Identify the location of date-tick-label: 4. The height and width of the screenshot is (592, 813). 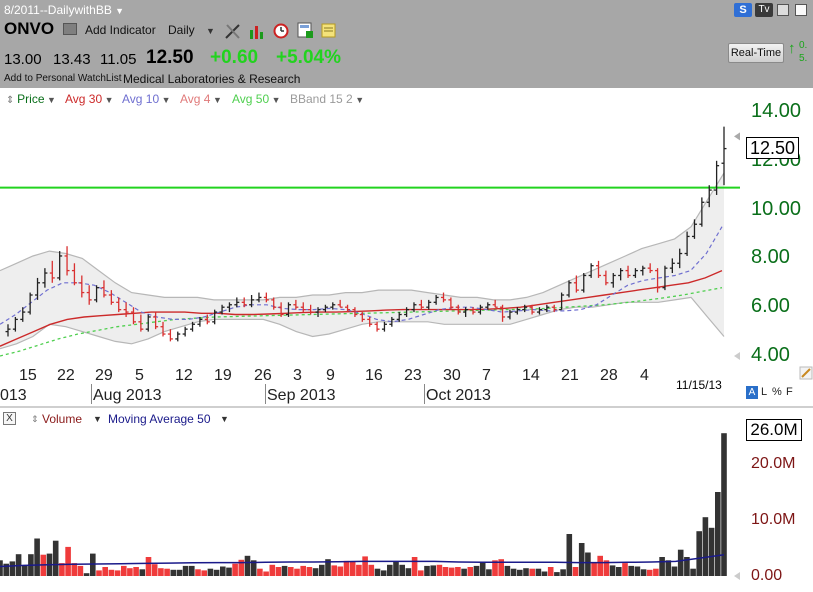
(644, 375).